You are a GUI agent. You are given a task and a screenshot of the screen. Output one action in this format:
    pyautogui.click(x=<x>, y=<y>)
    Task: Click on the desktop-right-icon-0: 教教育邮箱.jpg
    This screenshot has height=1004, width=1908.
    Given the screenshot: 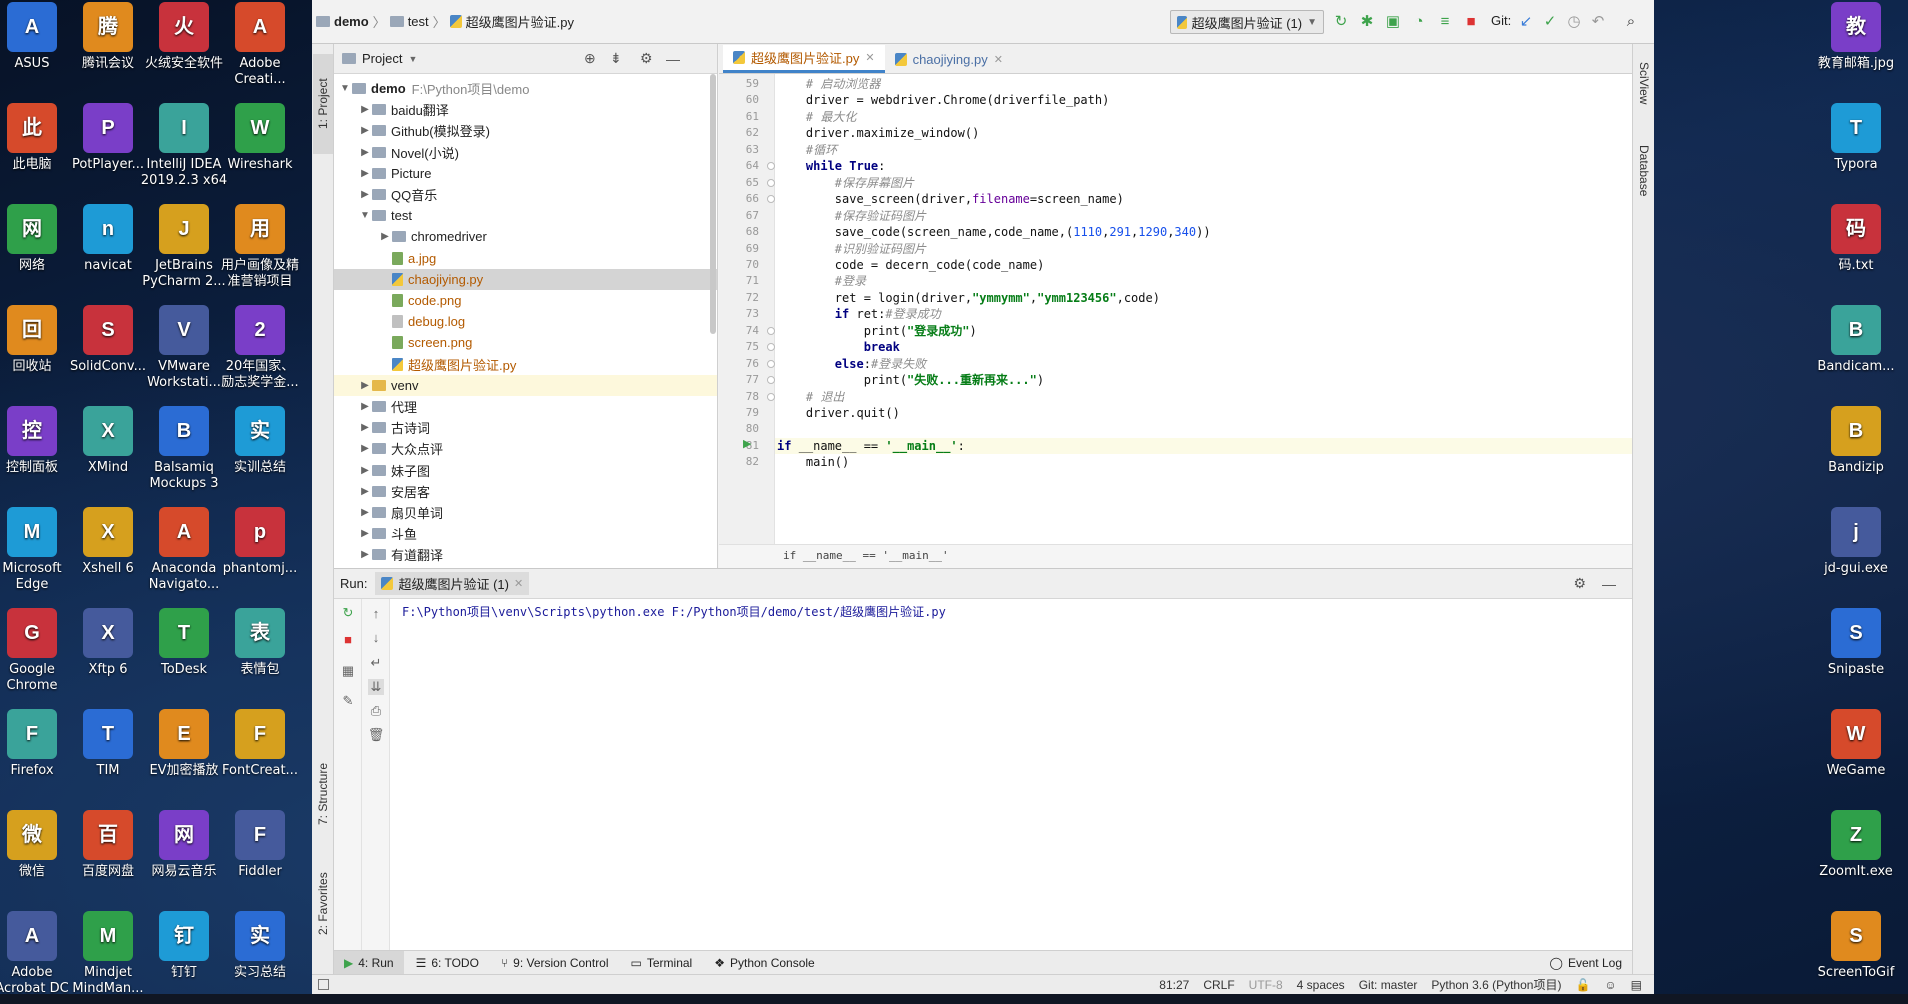 What is the action you would take?
    pyautogui.click(x=1856, y=36)
    